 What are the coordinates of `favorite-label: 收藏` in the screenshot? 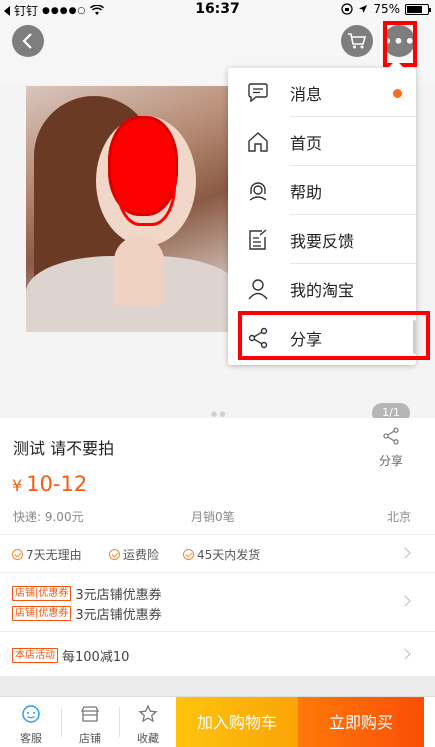 It's located at (148, 738).